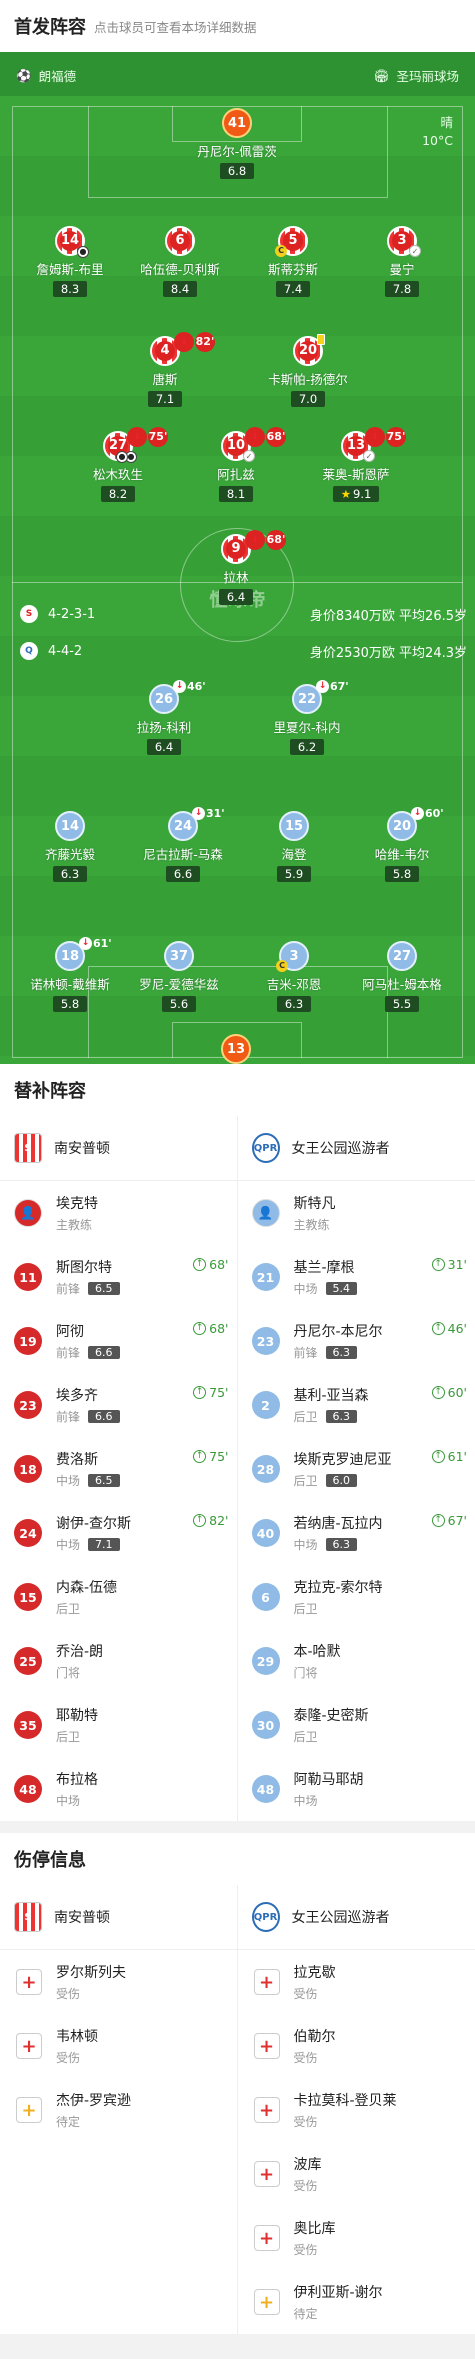  Describe the element at coordinates (356, 2174) in the screenshot. I see `injury-row: + 波库 受伤` at that location.